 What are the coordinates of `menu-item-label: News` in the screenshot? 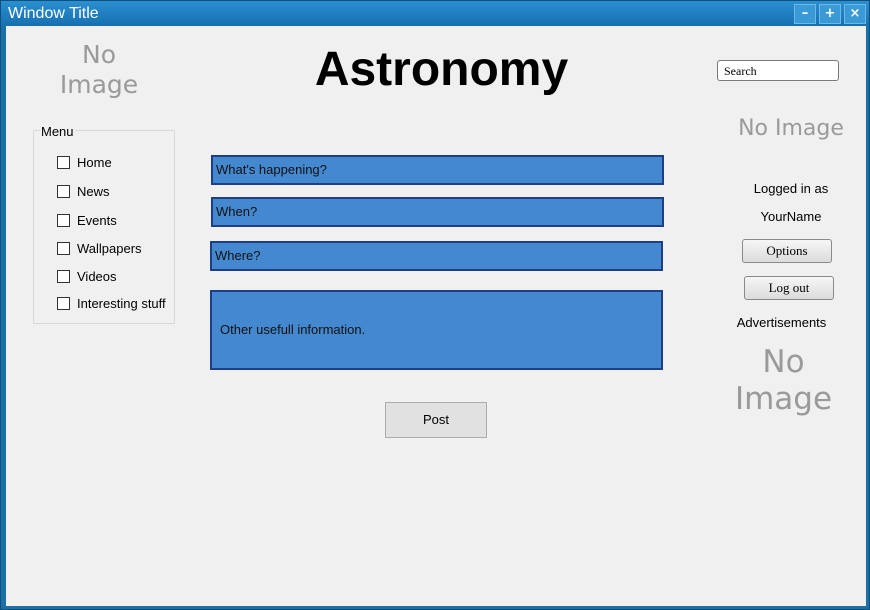 It's located at (93, 191).